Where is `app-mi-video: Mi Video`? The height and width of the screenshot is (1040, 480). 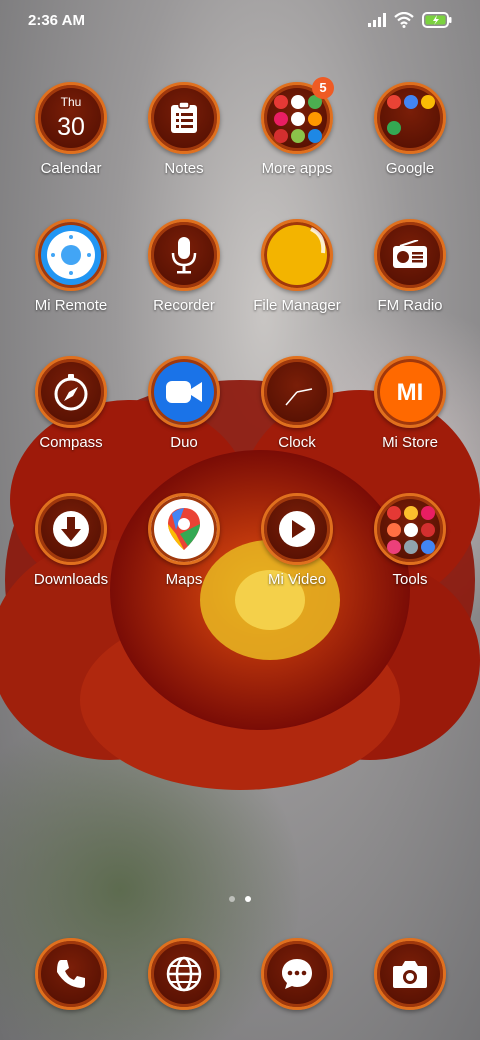
app-mi-video: Mi Video is located at coordinates (297, 552).